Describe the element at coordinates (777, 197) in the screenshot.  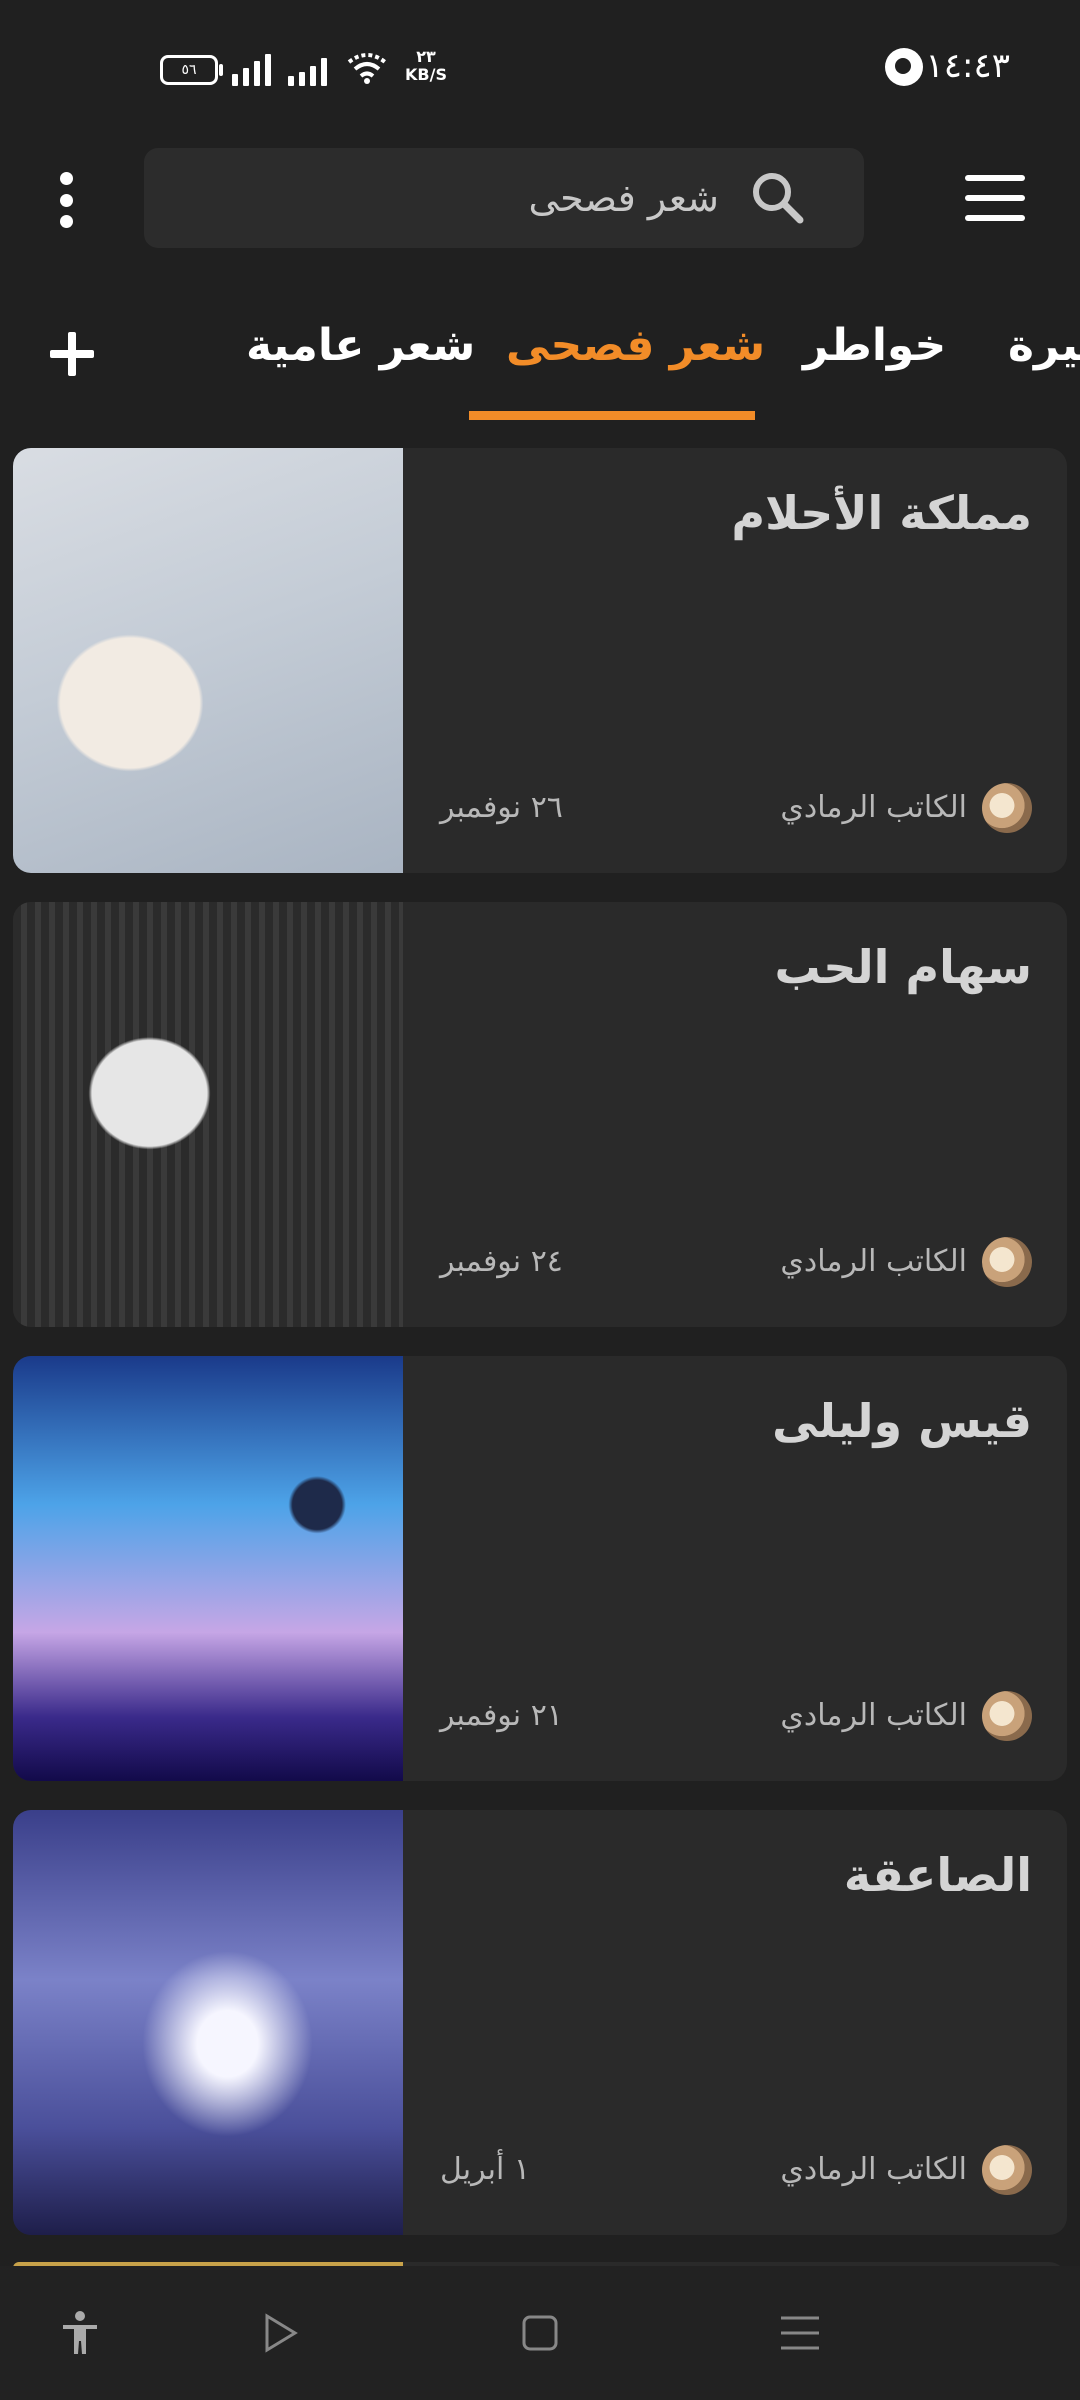
I see `search-icon` at that location.